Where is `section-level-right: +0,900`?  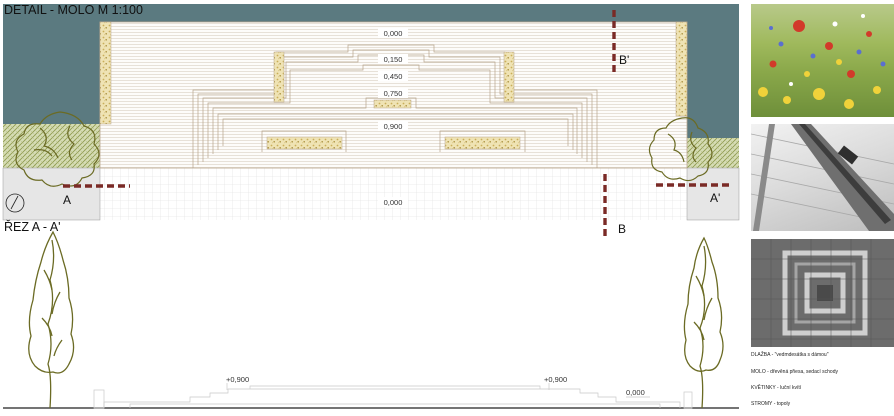 section-level-right: +0,900 is located at coordinates (555, 379).